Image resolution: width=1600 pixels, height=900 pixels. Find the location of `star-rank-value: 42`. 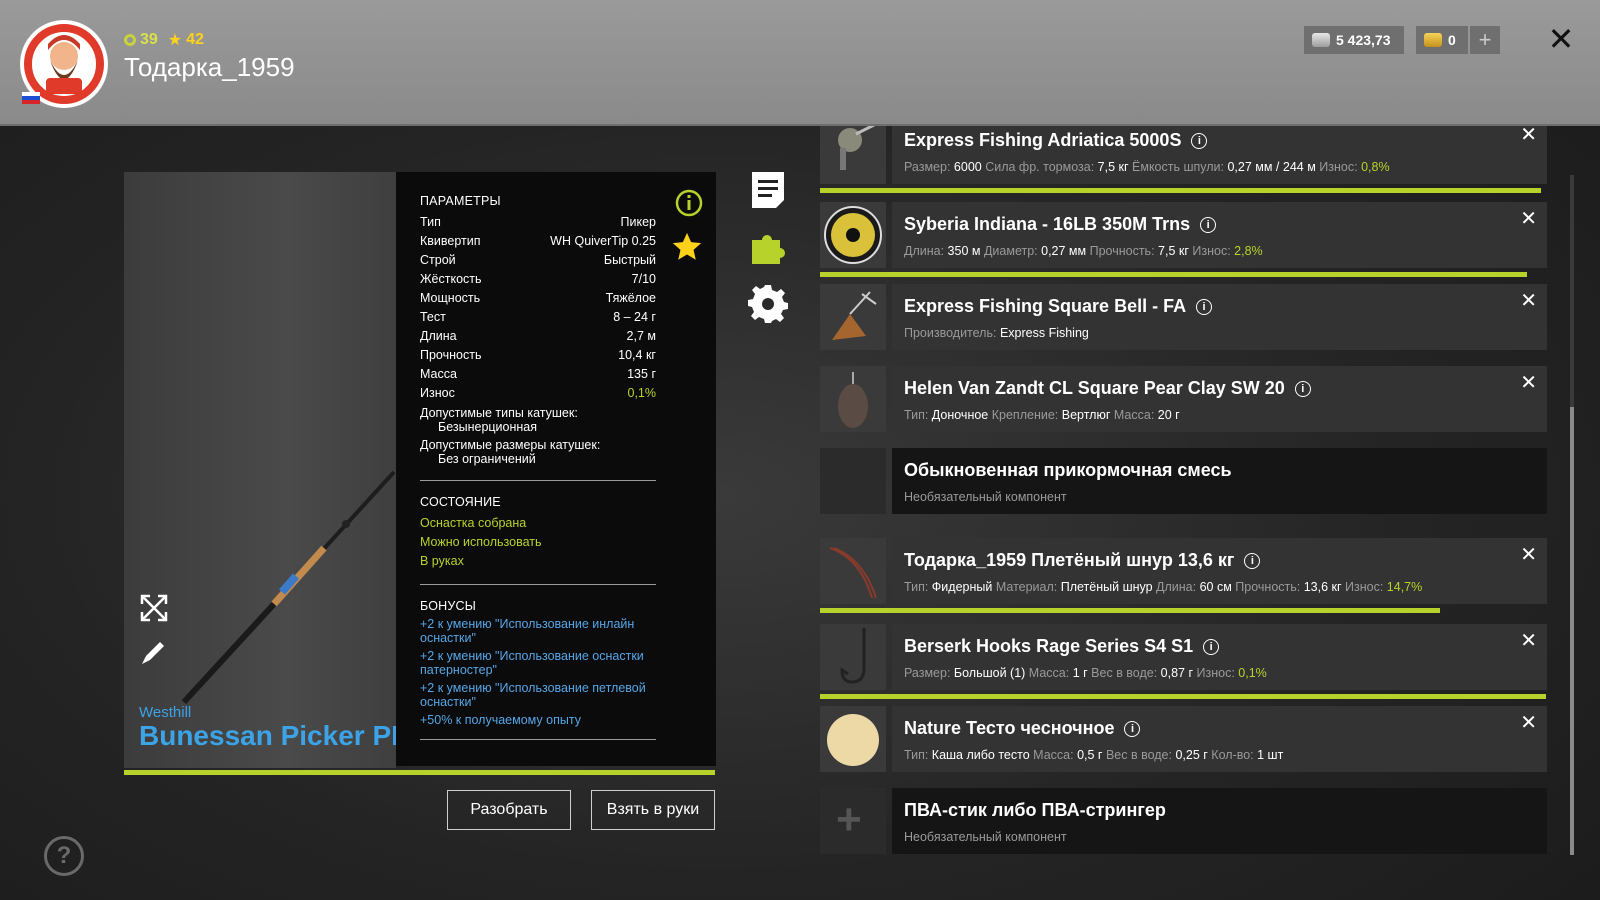

star-rank-value: 42 is located at coordinates (195, 39).